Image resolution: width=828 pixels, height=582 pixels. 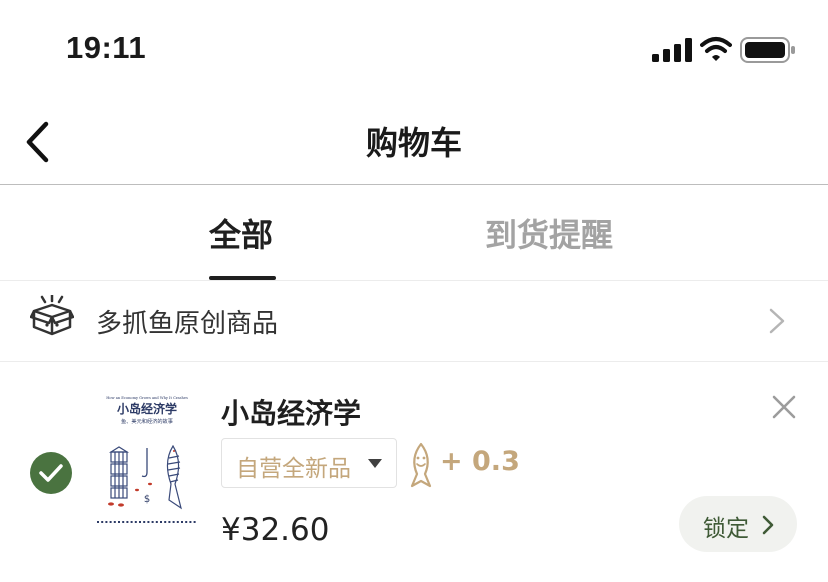 What do you see at coordinates (242, 278) in the screenshot?
I see `active-tab-indicator` at bounding box center [242, 278].